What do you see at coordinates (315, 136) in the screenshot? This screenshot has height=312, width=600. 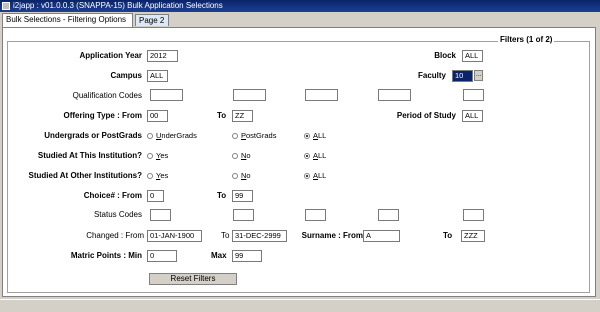 I see `radio-undergrads-postgrads-all: ALL` at bounding box center [315, 136].